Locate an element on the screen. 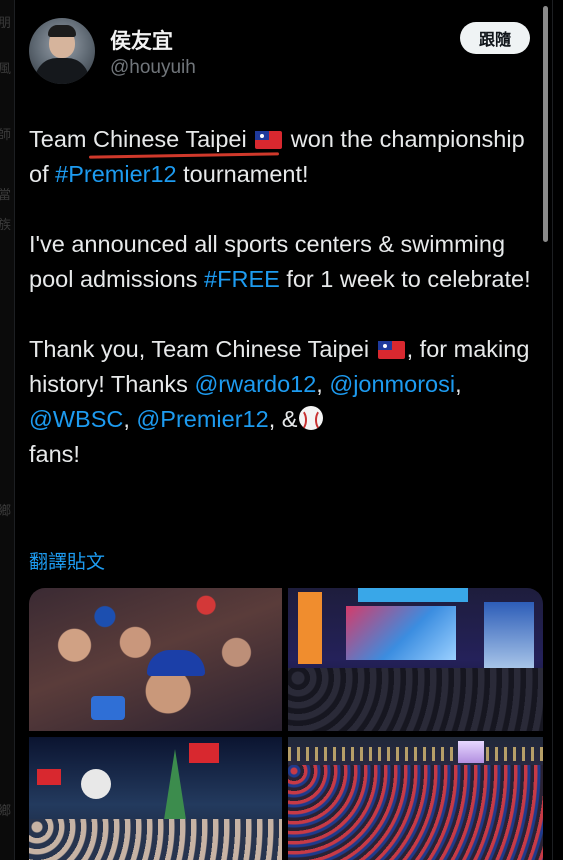 The width and height of the screenshot is (563, 860). translate-post-link: 翻譯貼文 is located at coordinates (67, 560).